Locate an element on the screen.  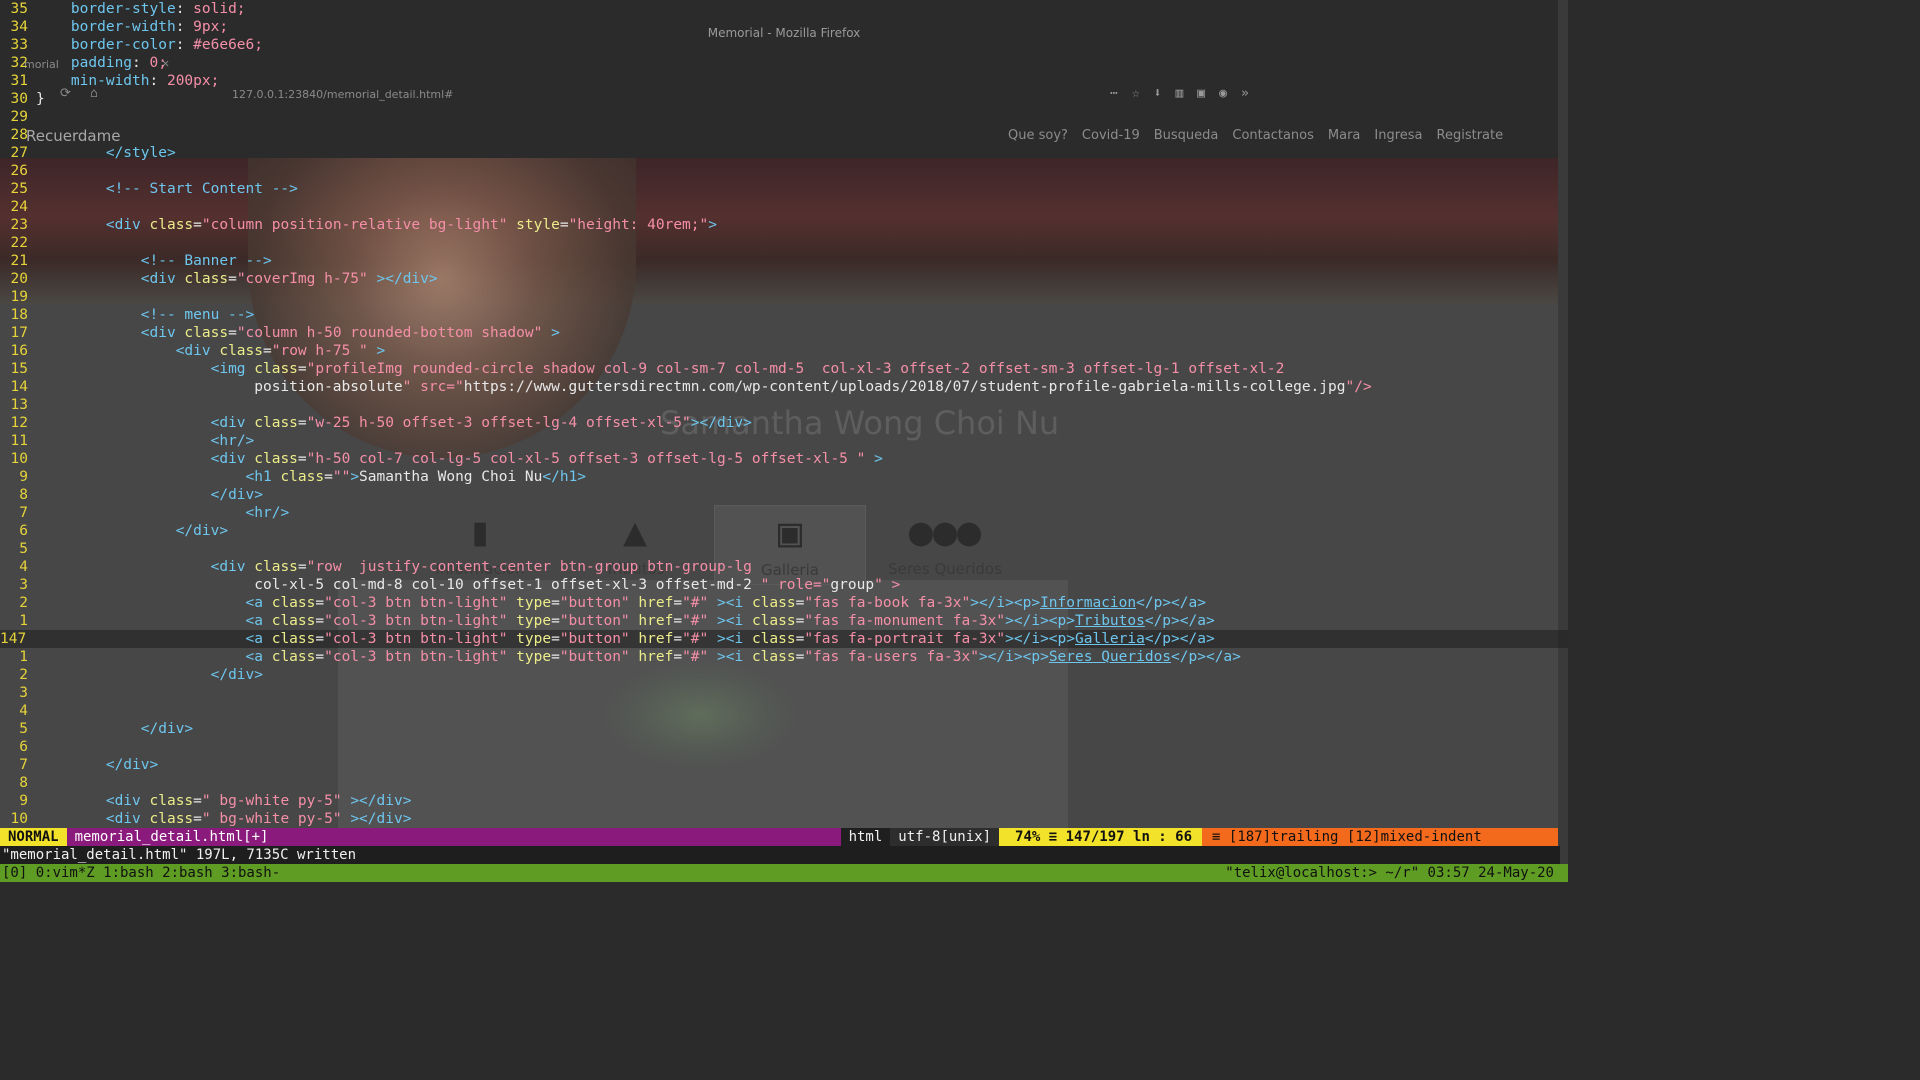
code-line: 10 <div class=" bg-white py-5" ></div> is located at coordinates (784, 819).